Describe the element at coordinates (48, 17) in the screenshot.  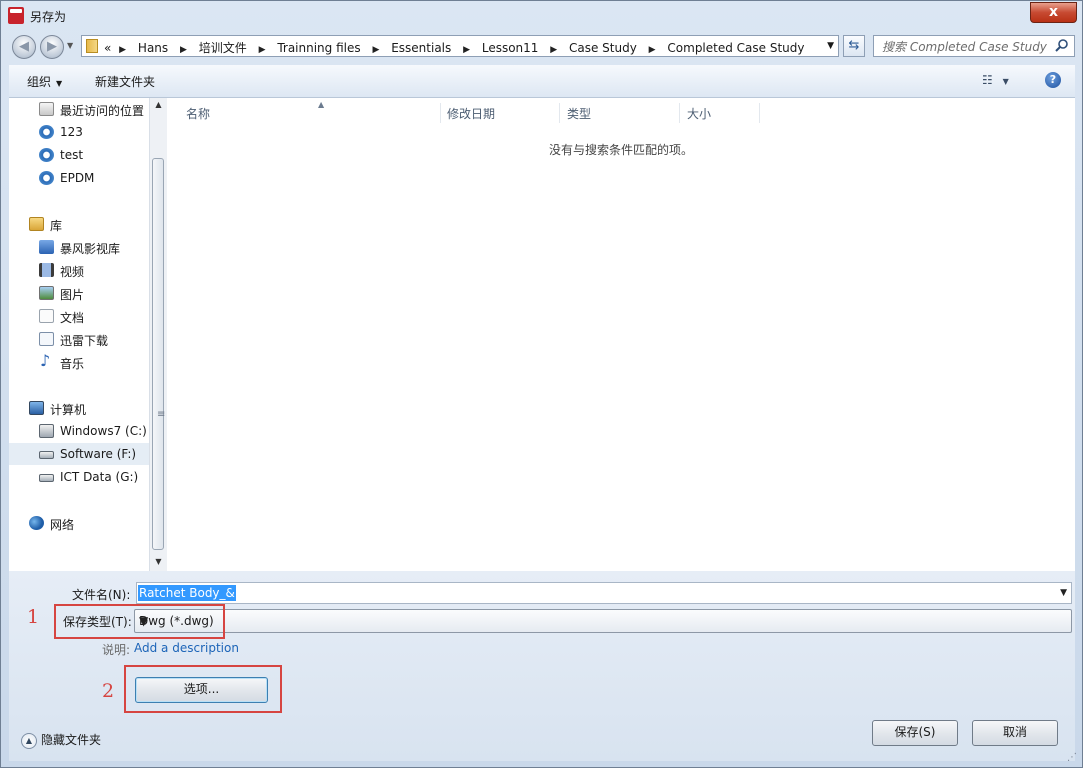
I see `window-title: 另存为` at that location.